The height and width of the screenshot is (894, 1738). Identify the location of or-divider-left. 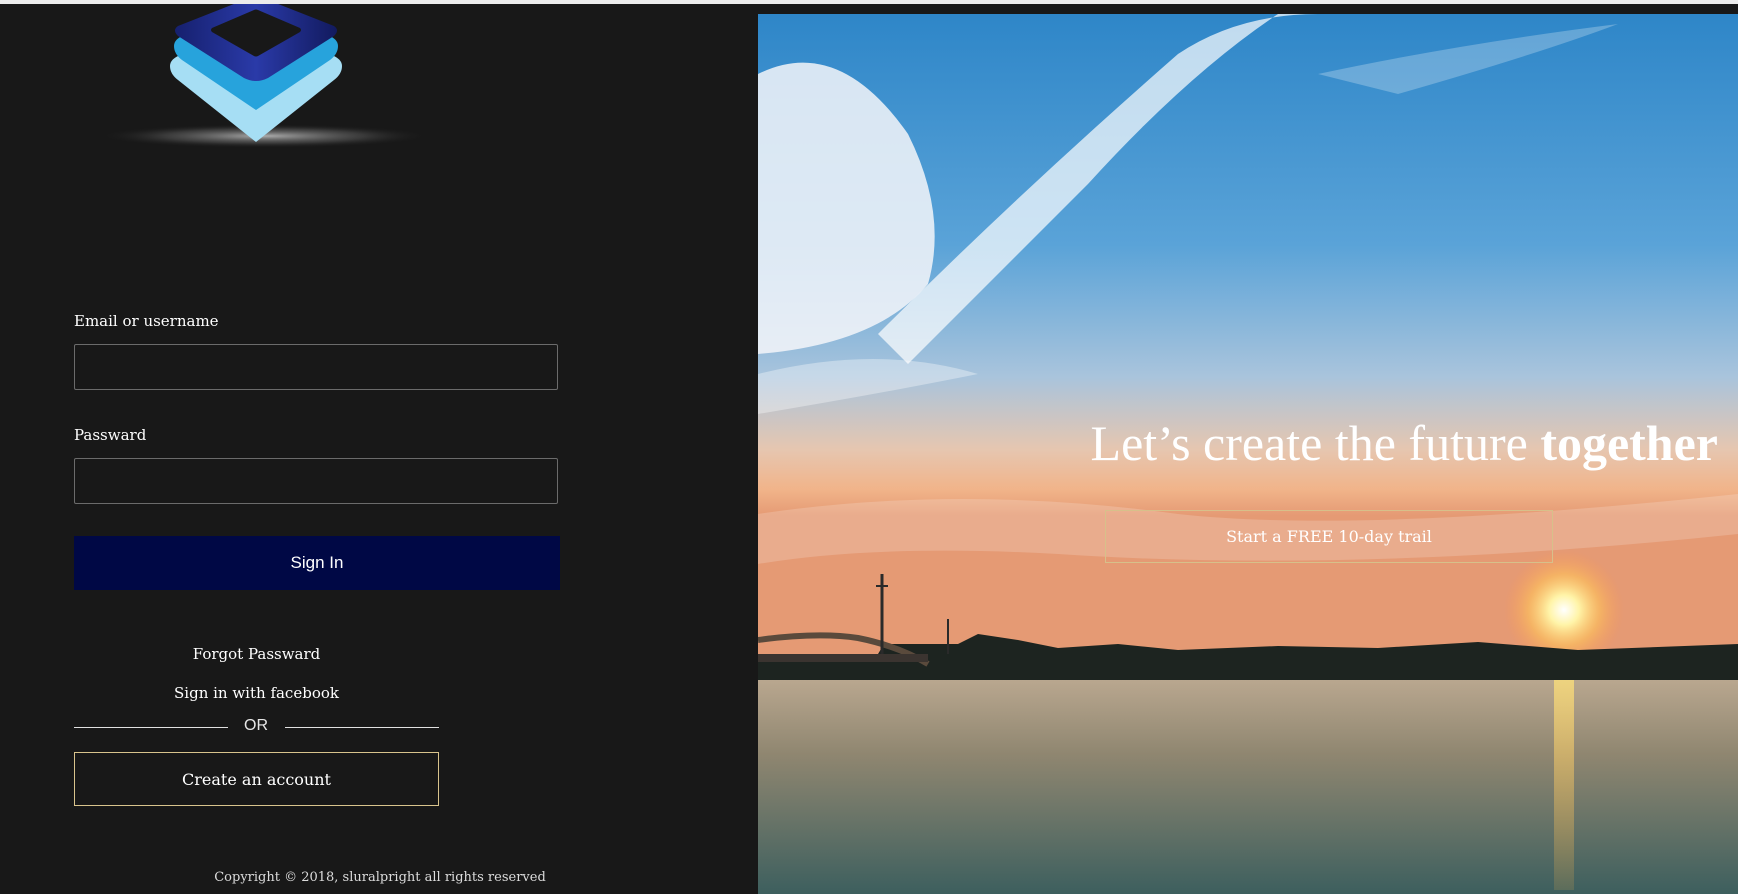
(151, 727).